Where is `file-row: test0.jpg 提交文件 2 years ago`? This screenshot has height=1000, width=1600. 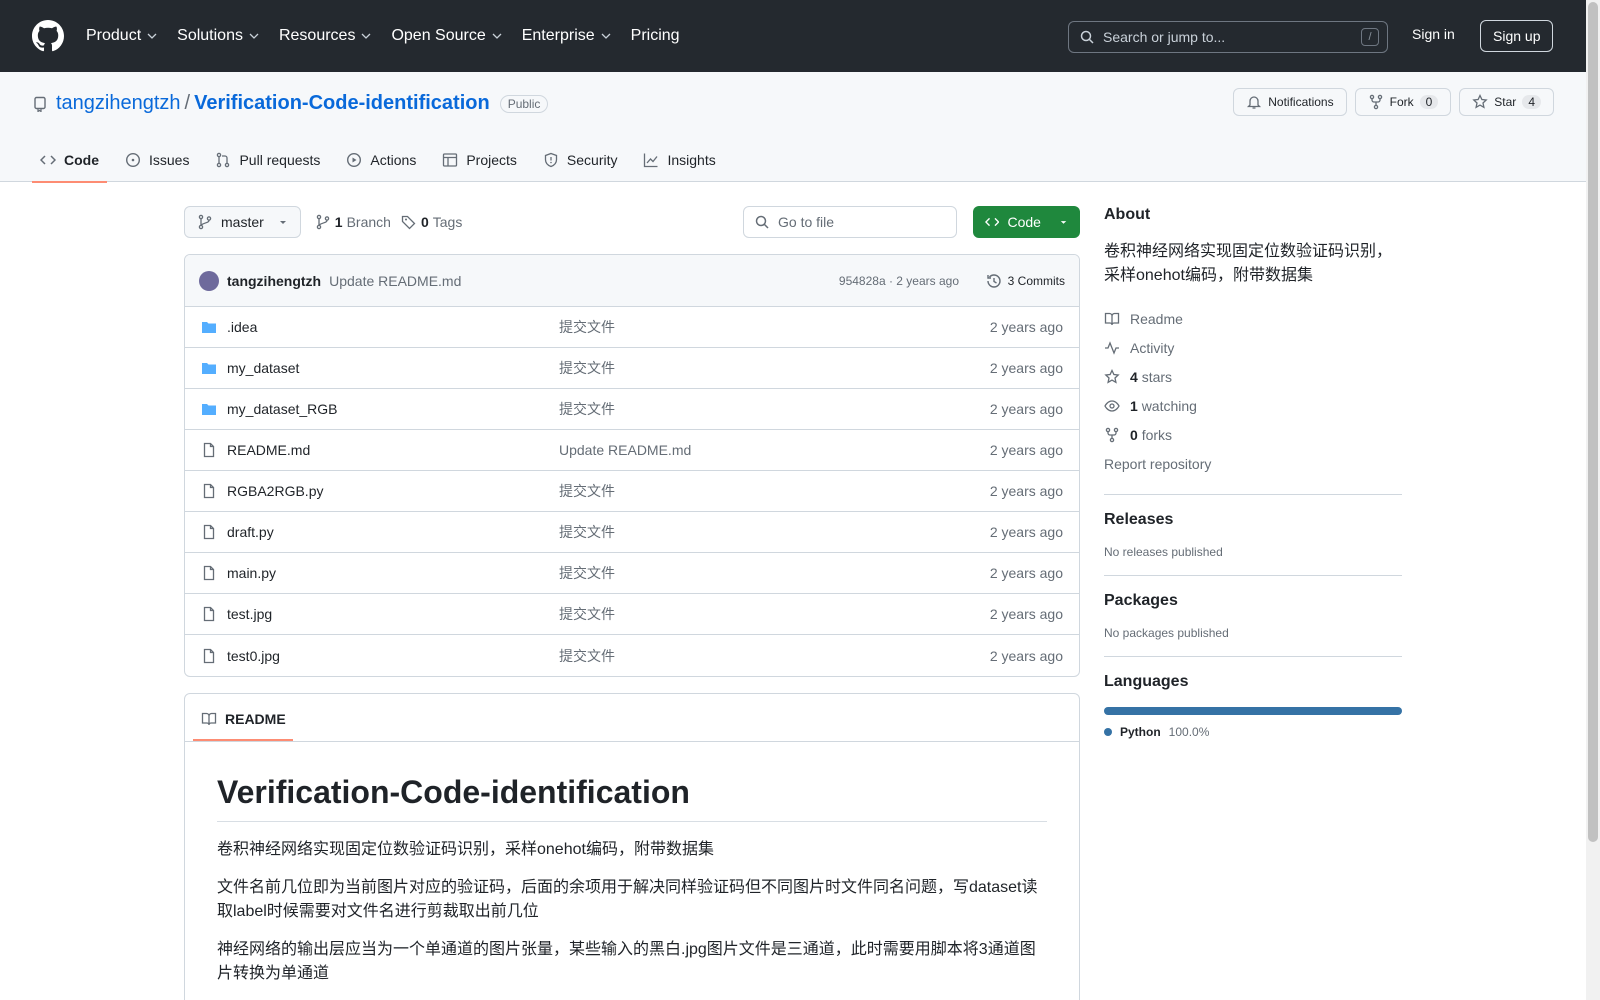
file-row: test0.jpg 提交文件 2 years ago is located at coordinates (632, 655).